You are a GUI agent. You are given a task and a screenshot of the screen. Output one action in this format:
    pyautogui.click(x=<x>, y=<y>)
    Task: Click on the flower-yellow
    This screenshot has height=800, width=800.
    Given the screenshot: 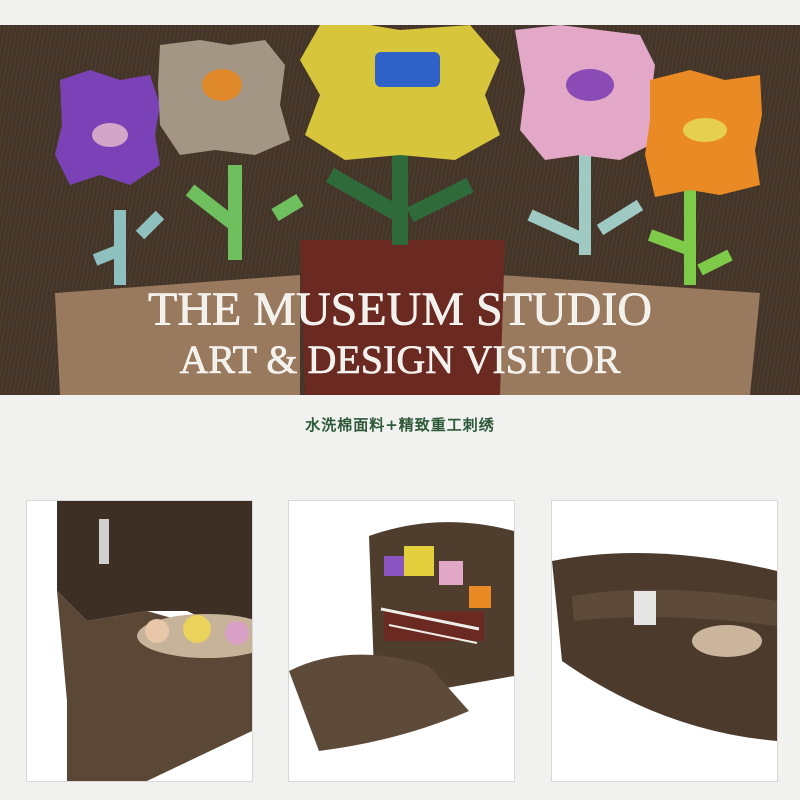 What is the action you would take?
    pyautogui.click(x=400, y=92)
    